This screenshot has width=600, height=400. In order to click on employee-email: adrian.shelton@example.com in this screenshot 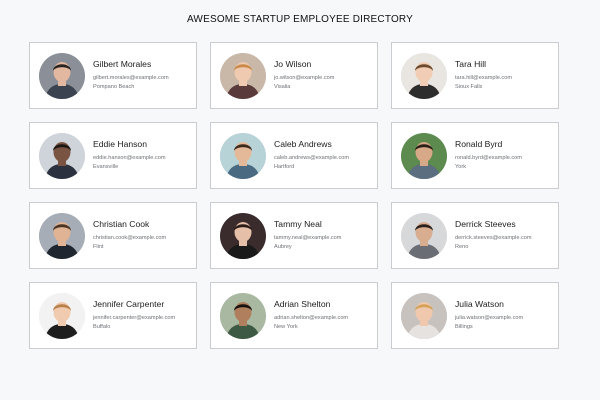, I will do `click(311, 318)`.